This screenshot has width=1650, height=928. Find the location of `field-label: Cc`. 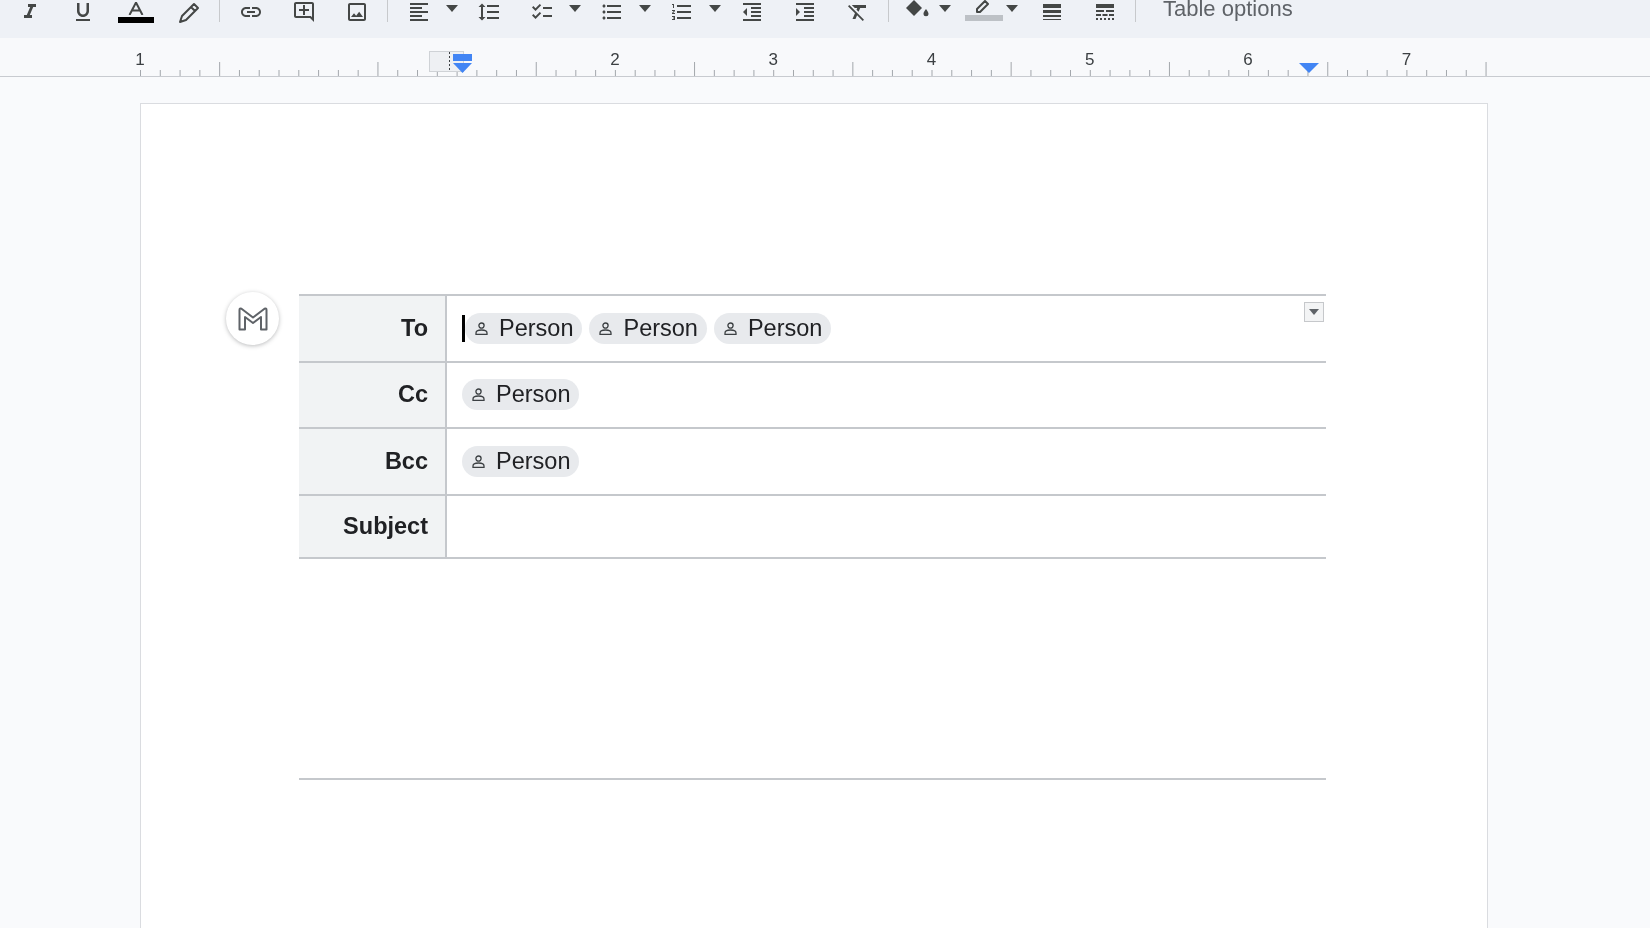

field-label: Cc is located at coordinates (373, 394).